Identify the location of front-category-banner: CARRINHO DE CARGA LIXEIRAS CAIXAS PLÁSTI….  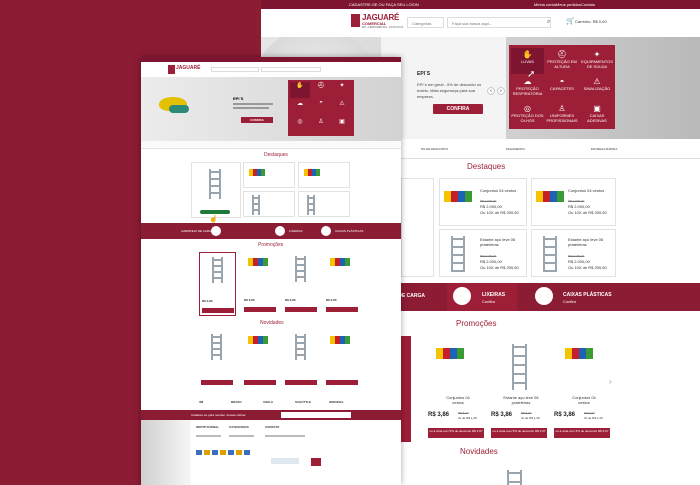
(271, 231).